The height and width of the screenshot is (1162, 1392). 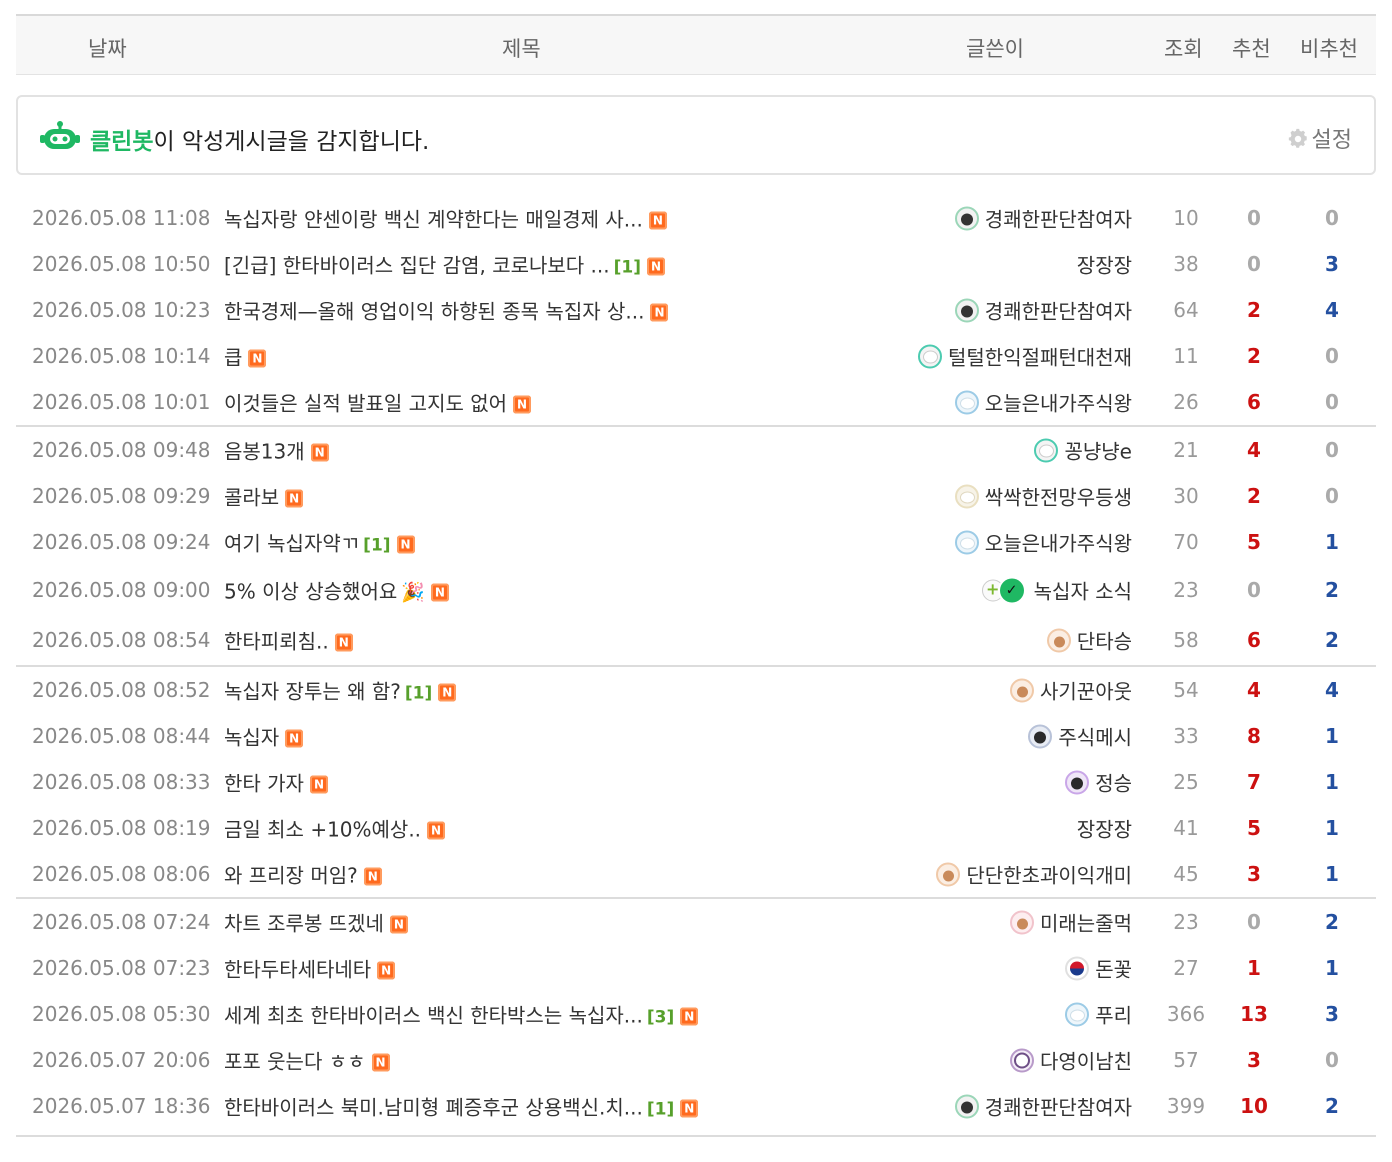 What do you see at coordinates (1086, 690) in the screenshot?
I see `author-name: 사기꾼아웃` at bounding box center [1086, 690].